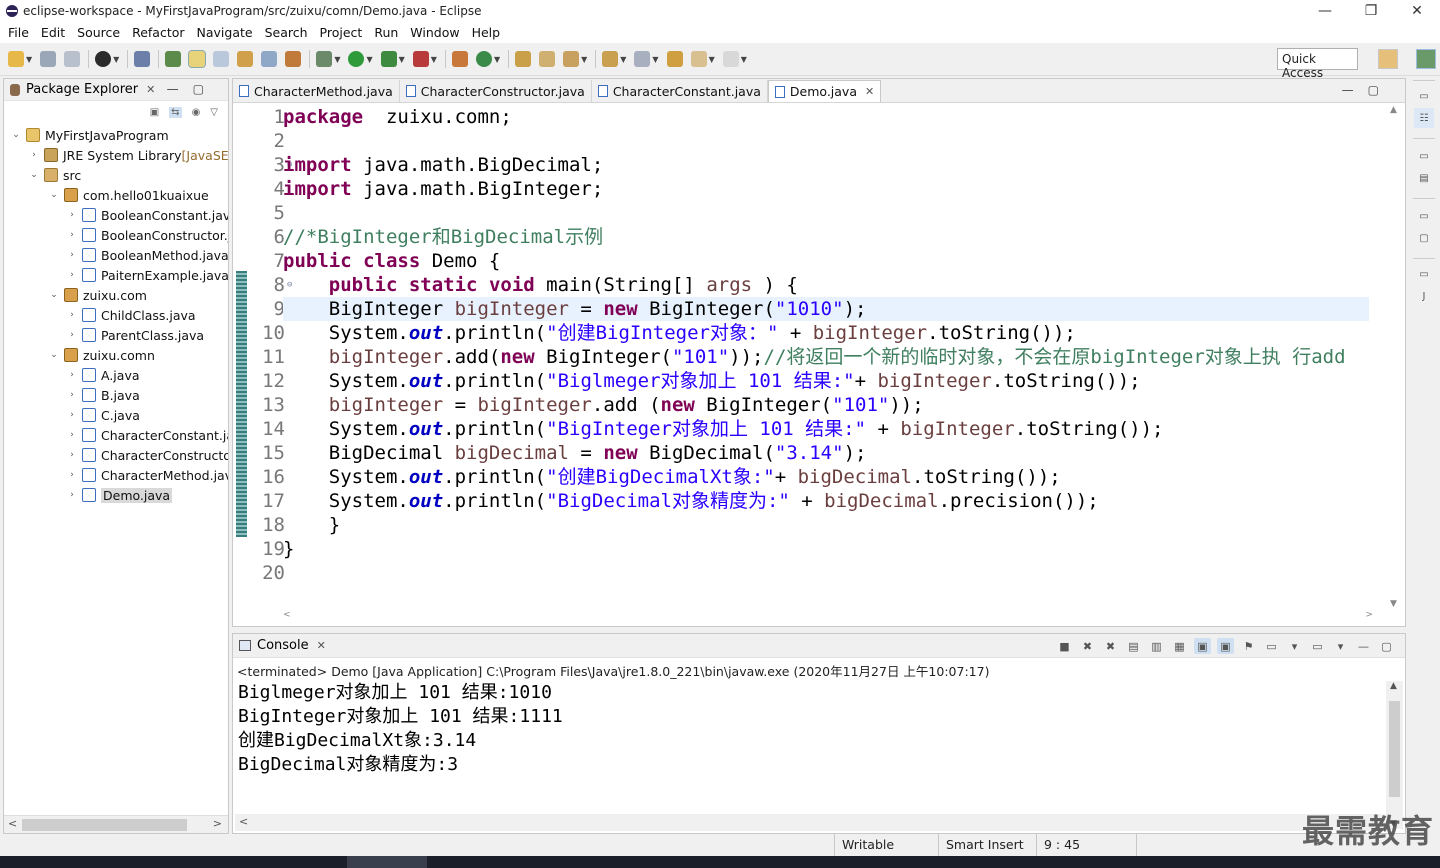  What do you see at coordinates (387, 862) in the screenshot?
I see `taskbar-button` at bounding box center [387, 862].